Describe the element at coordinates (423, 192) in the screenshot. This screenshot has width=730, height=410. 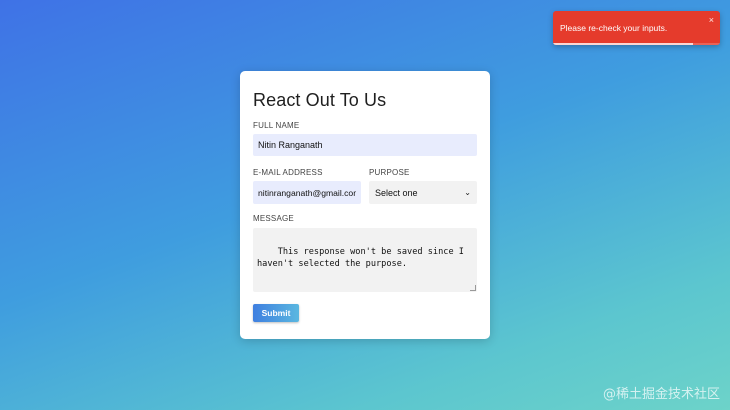
I see `purpose-select: Select one ⌄` at that location.